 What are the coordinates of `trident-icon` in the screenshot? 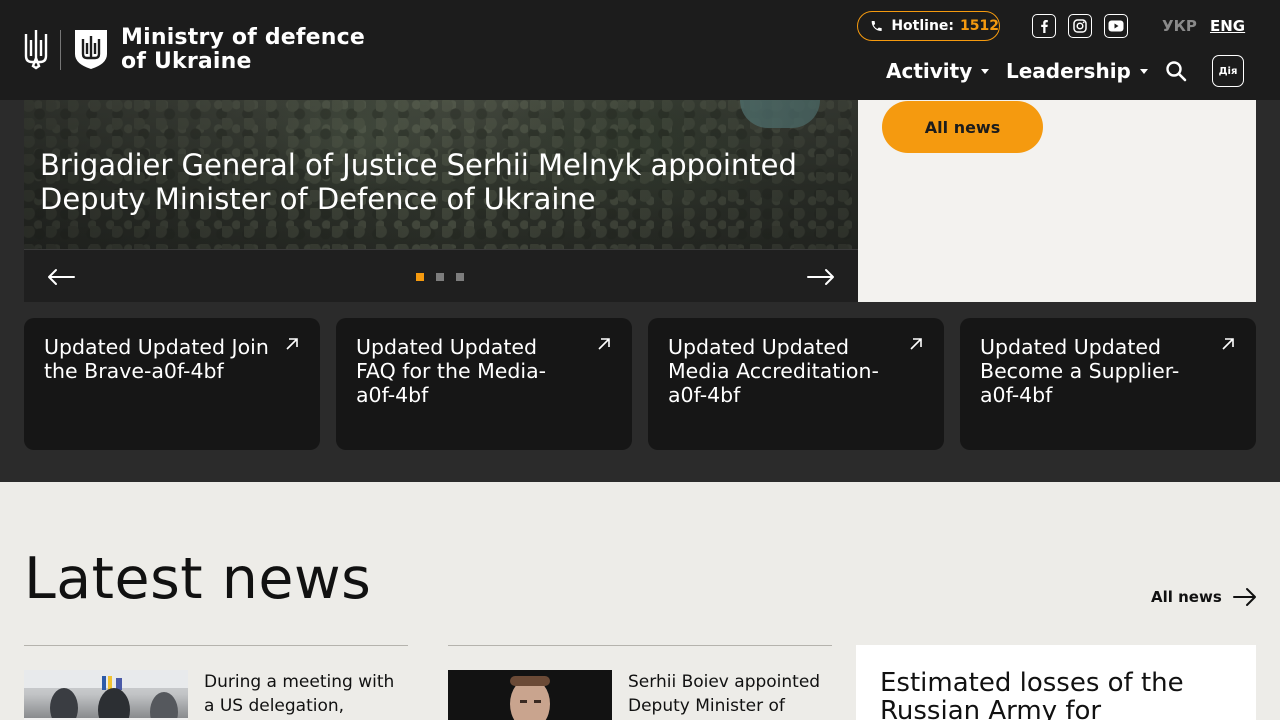 It's located at (36, 49).